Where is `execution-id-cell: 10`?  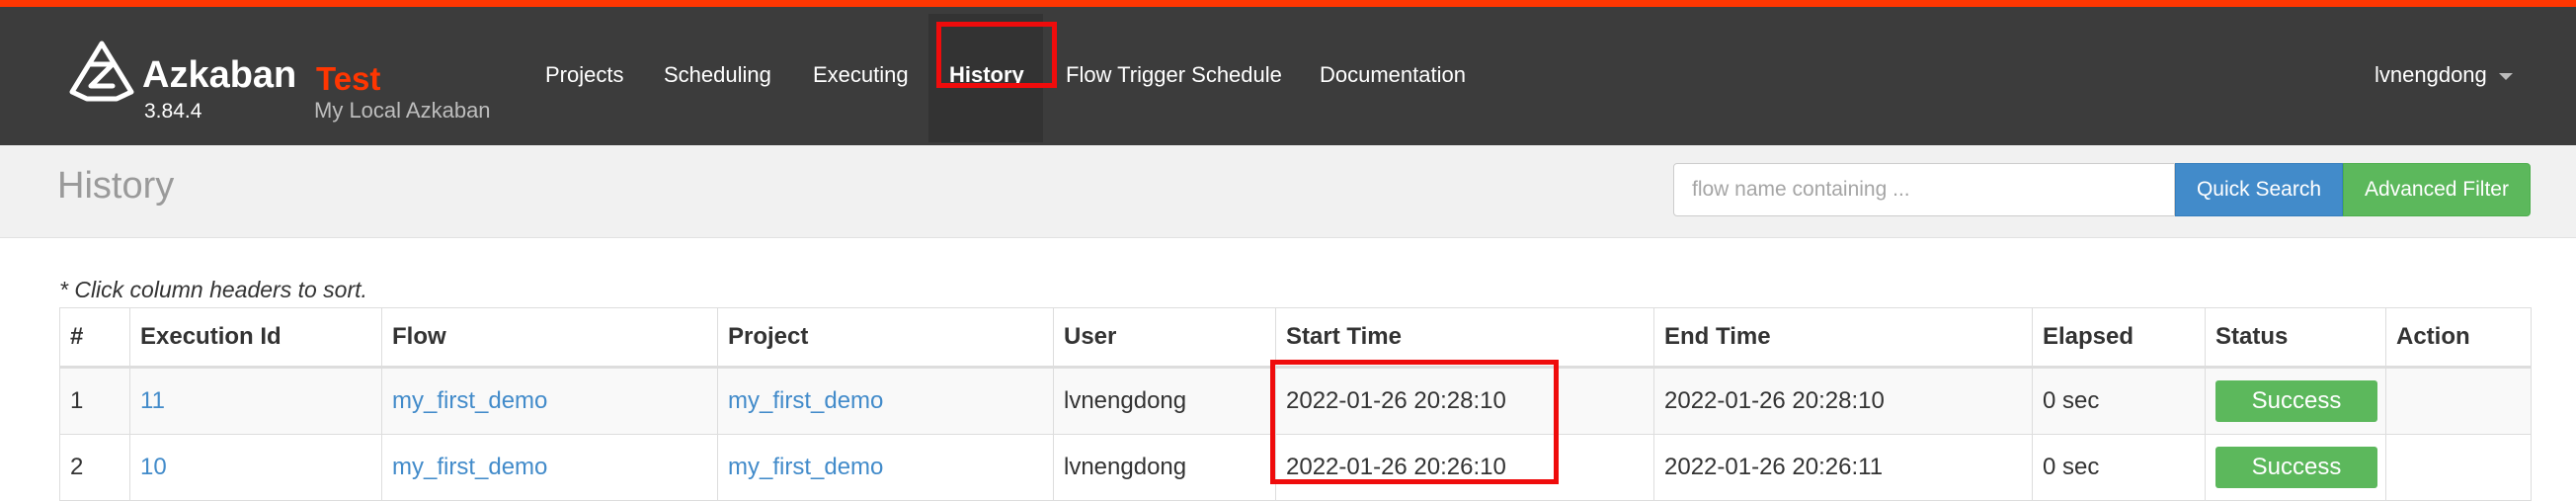 execution-id-cell: 10 is located at coordinates (255, 468).